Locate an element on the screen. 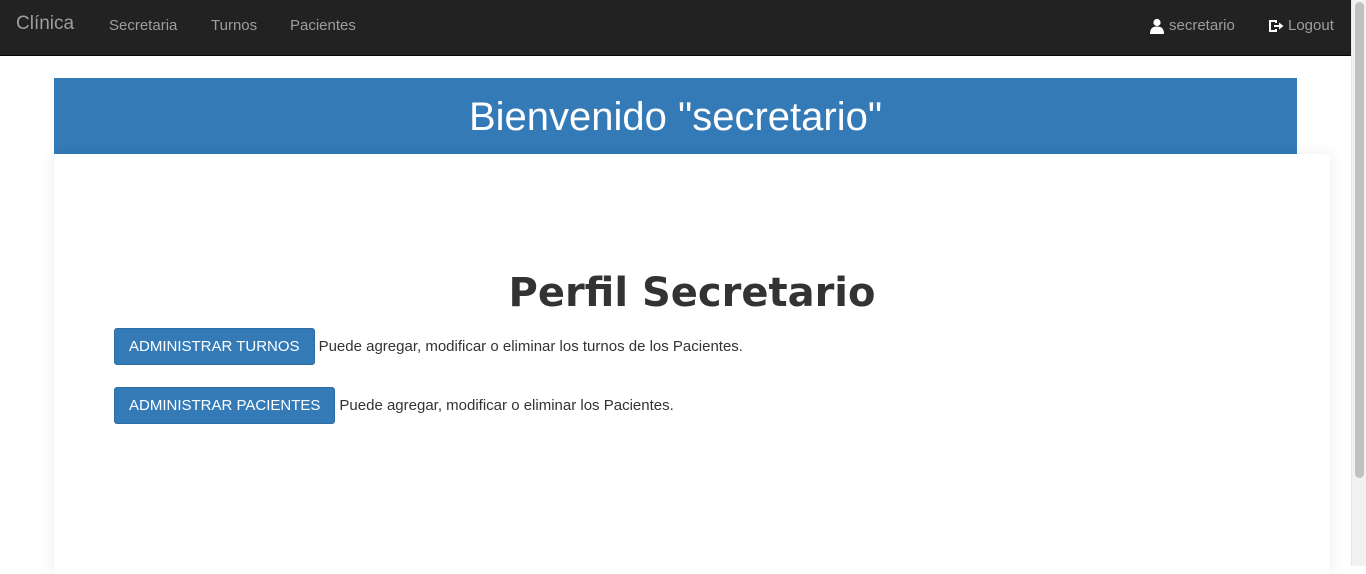 The height and width of the screenshot is (574, 1366). user-menu-link: secretario is located at coordinates (1192, 25).